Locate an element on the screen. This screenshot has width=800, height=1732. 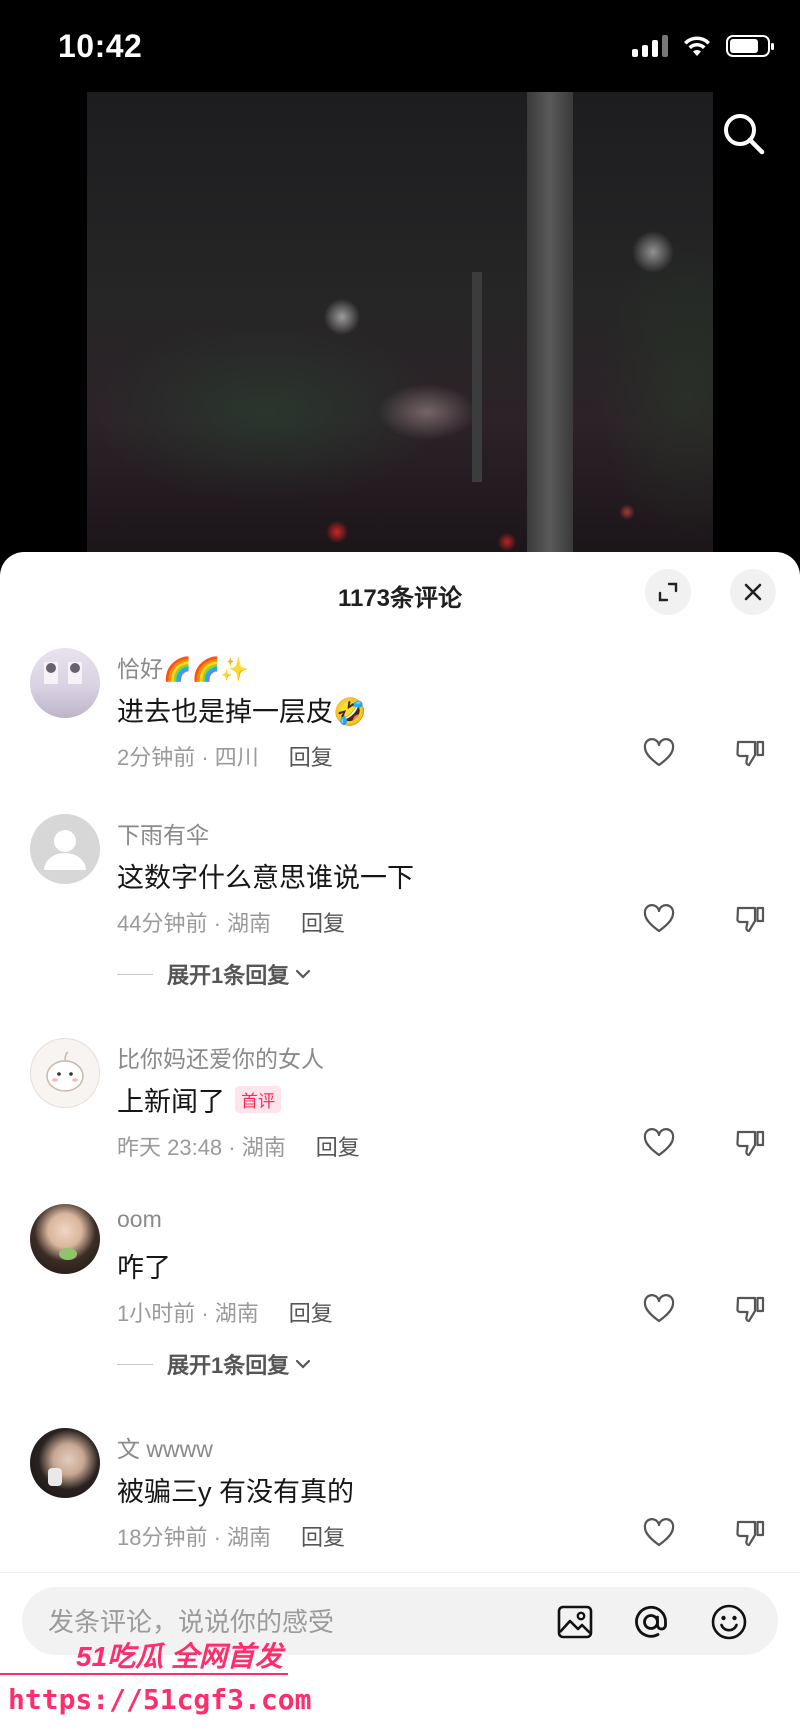
comment-meta: 44分钟前 · 湖南 回复 is located at coordinates (231, 922).